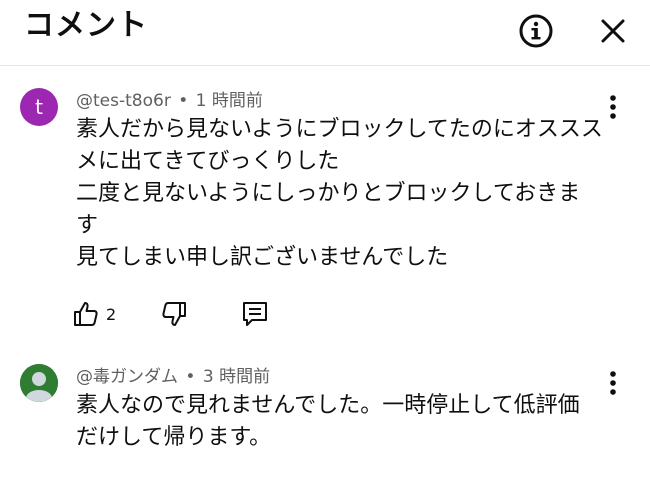 The width and height of the screenshot is (650, 480). I want to click on comment-line: だけして帰ります。, so click(174, 437).